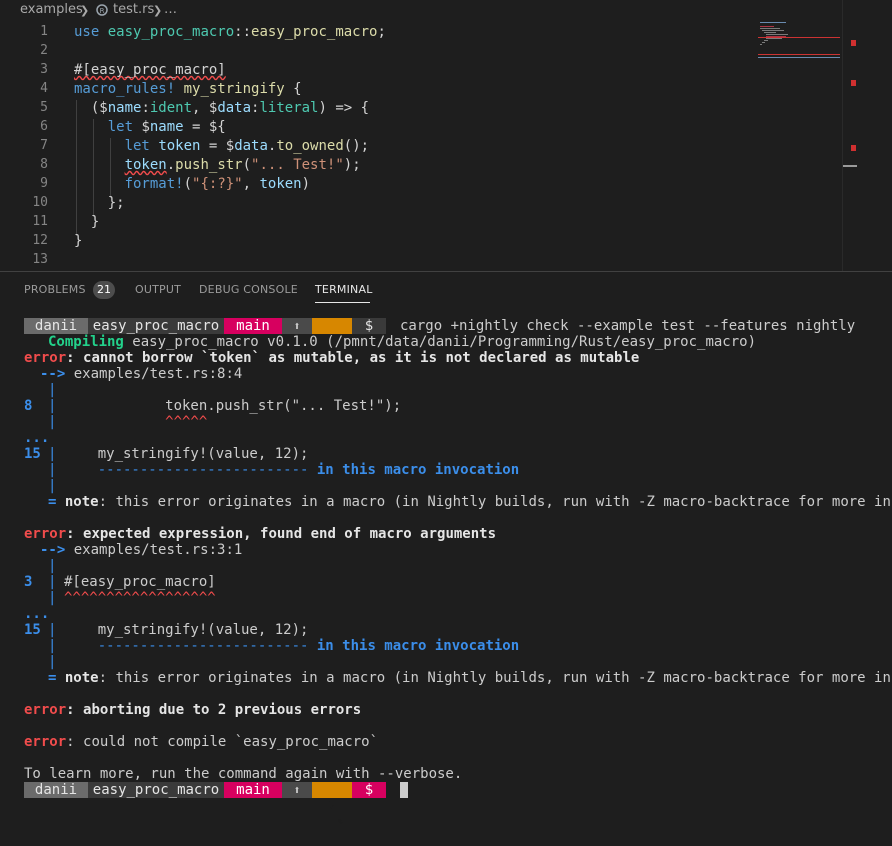 The height and width of the screenshot is (846, 892). I want to click on code-line-9: format!("{:?}", token), so click(217, 184).